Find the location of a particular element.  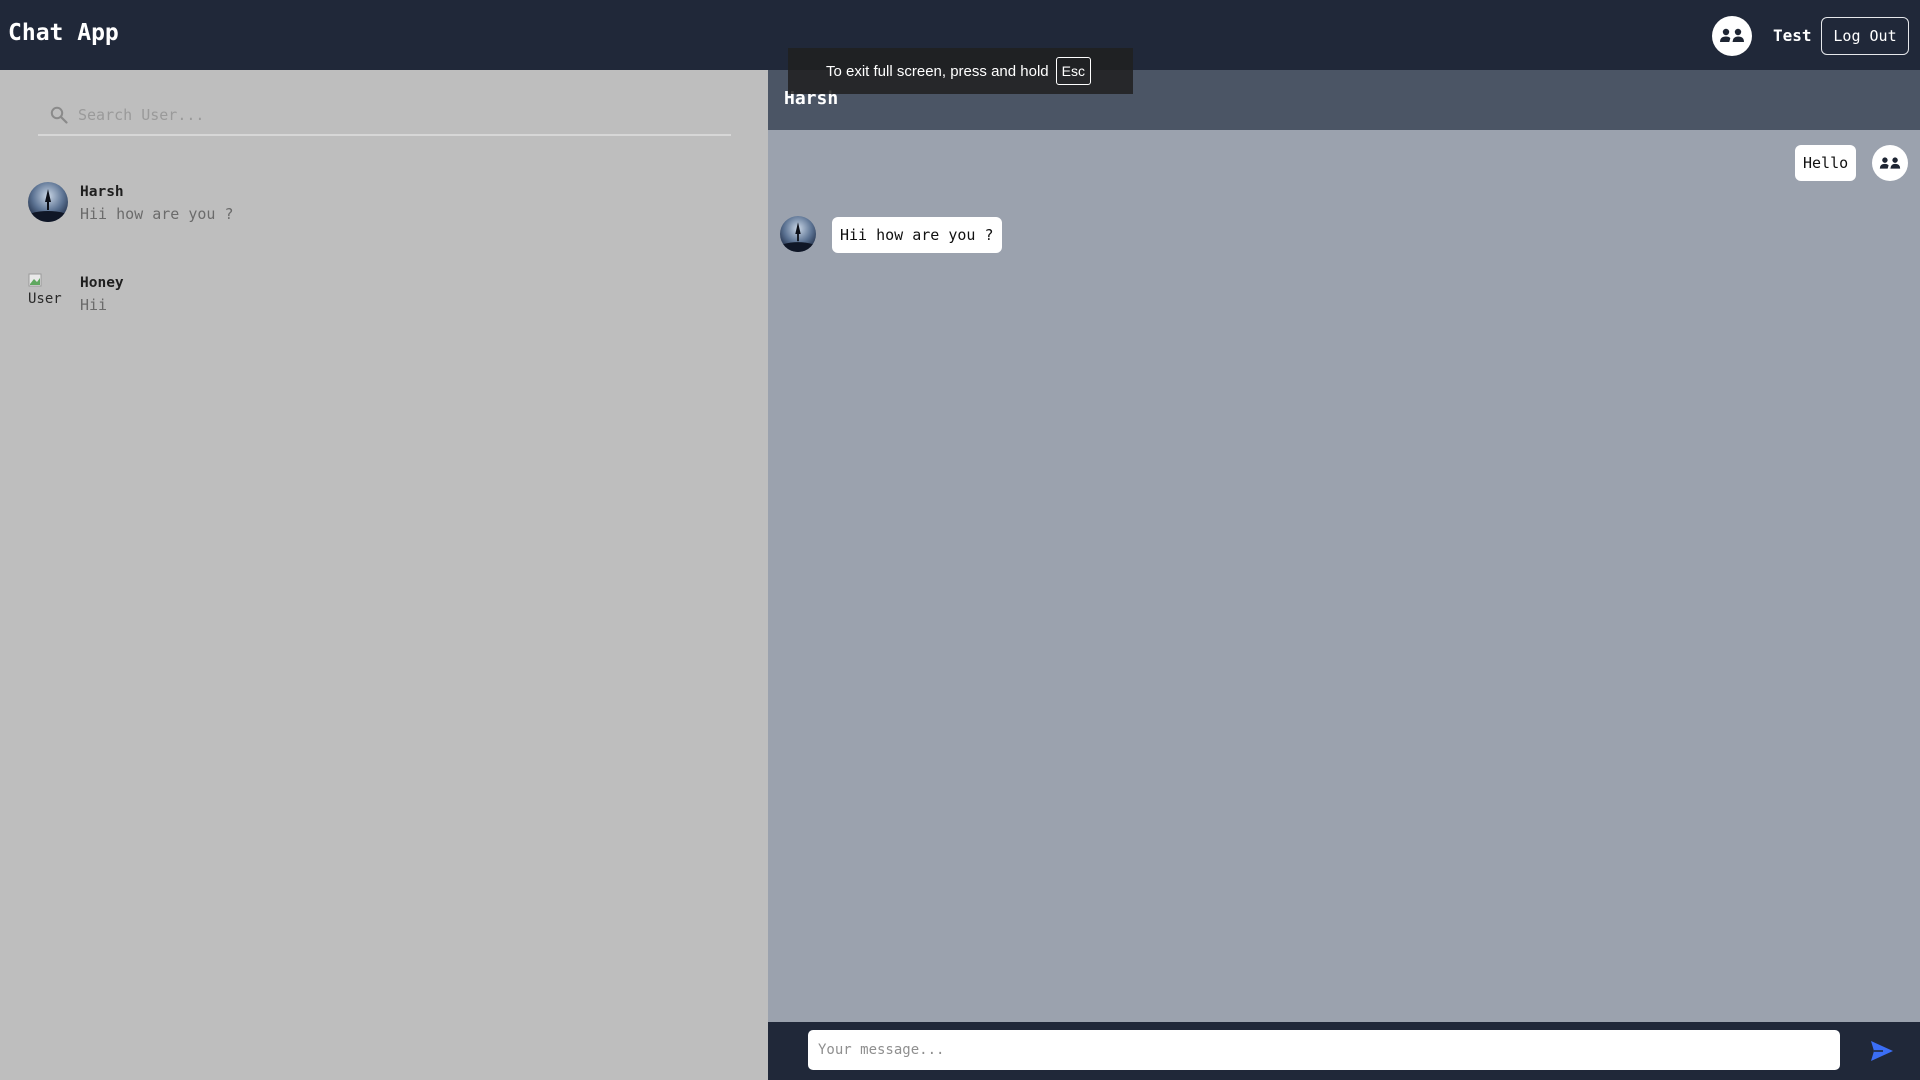

user-avatar-harsh is located at coordinates (48, 202).